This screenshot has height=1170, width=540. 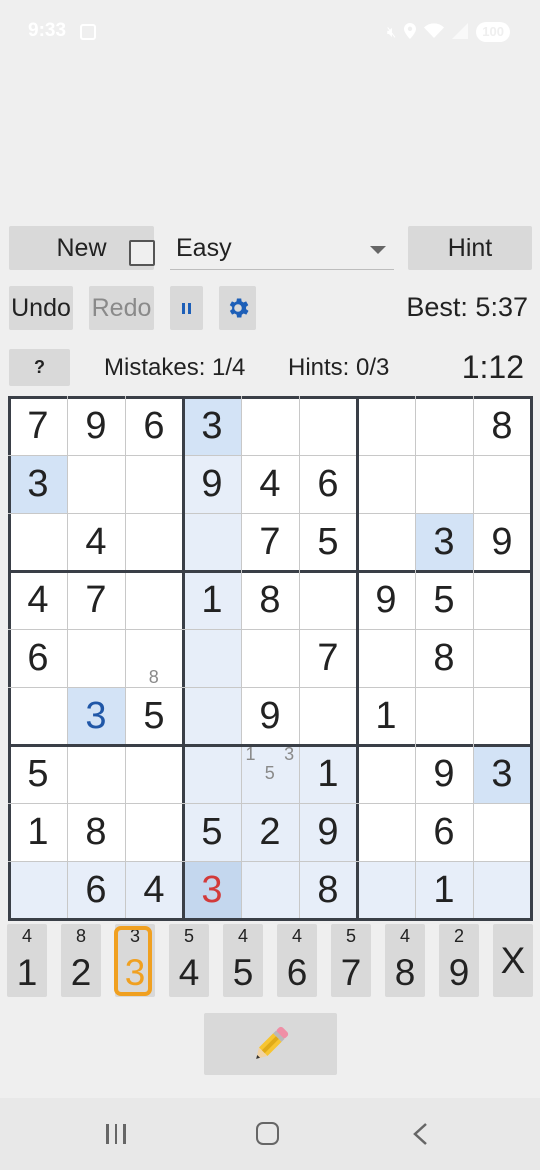 What do you see at coordinates (405, 960) in the screenshot?
I see `pad-key-8: 48` at bounding box center [405, 960].